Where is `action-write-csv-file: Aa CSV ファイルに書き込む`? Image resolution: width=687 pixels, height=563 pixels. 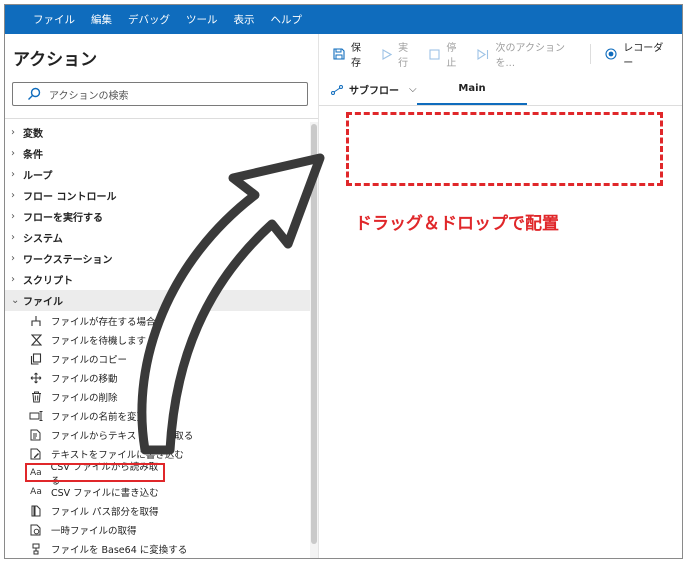 action-write-csv-file: Aa CSV ファイルに書き込む is located at coordinates (157, 491).